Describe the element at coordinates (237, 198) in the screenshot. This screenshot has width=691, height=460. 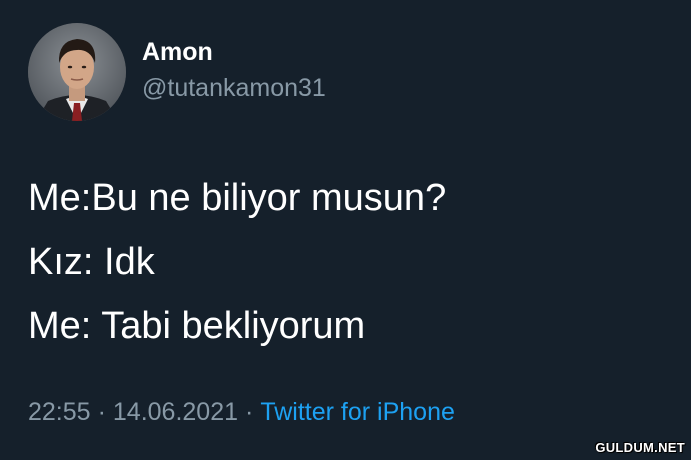
I see `tweet-text-line: Me:Bu ne biliyor musun?` at that location.